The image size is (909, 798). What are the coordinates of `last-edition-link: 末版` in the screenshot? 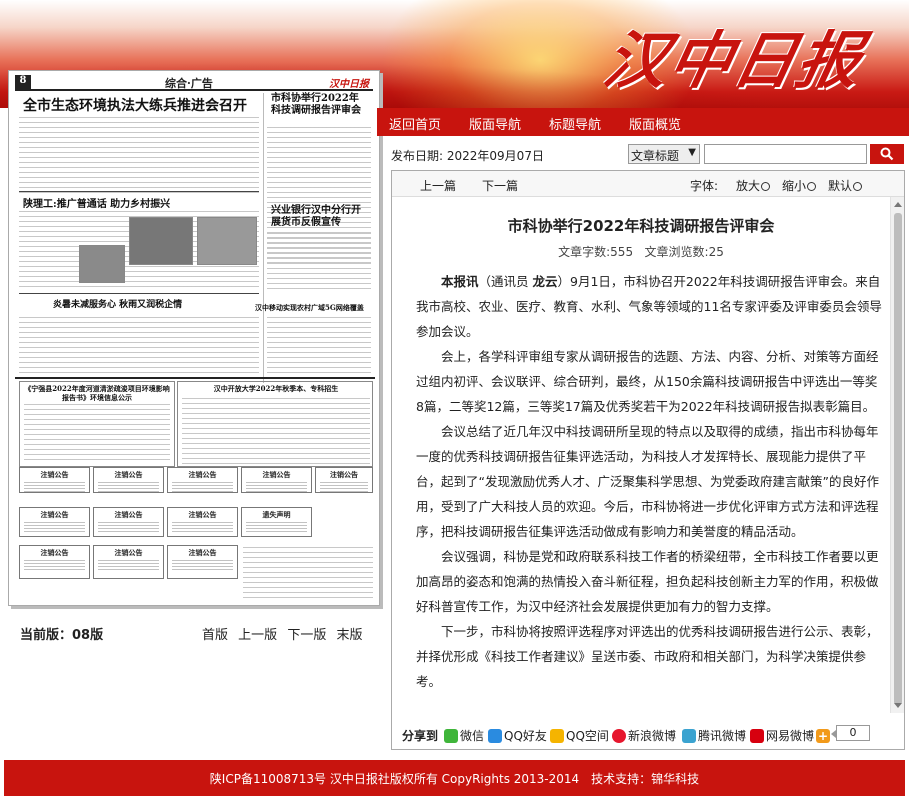 It's located at (349, 635).